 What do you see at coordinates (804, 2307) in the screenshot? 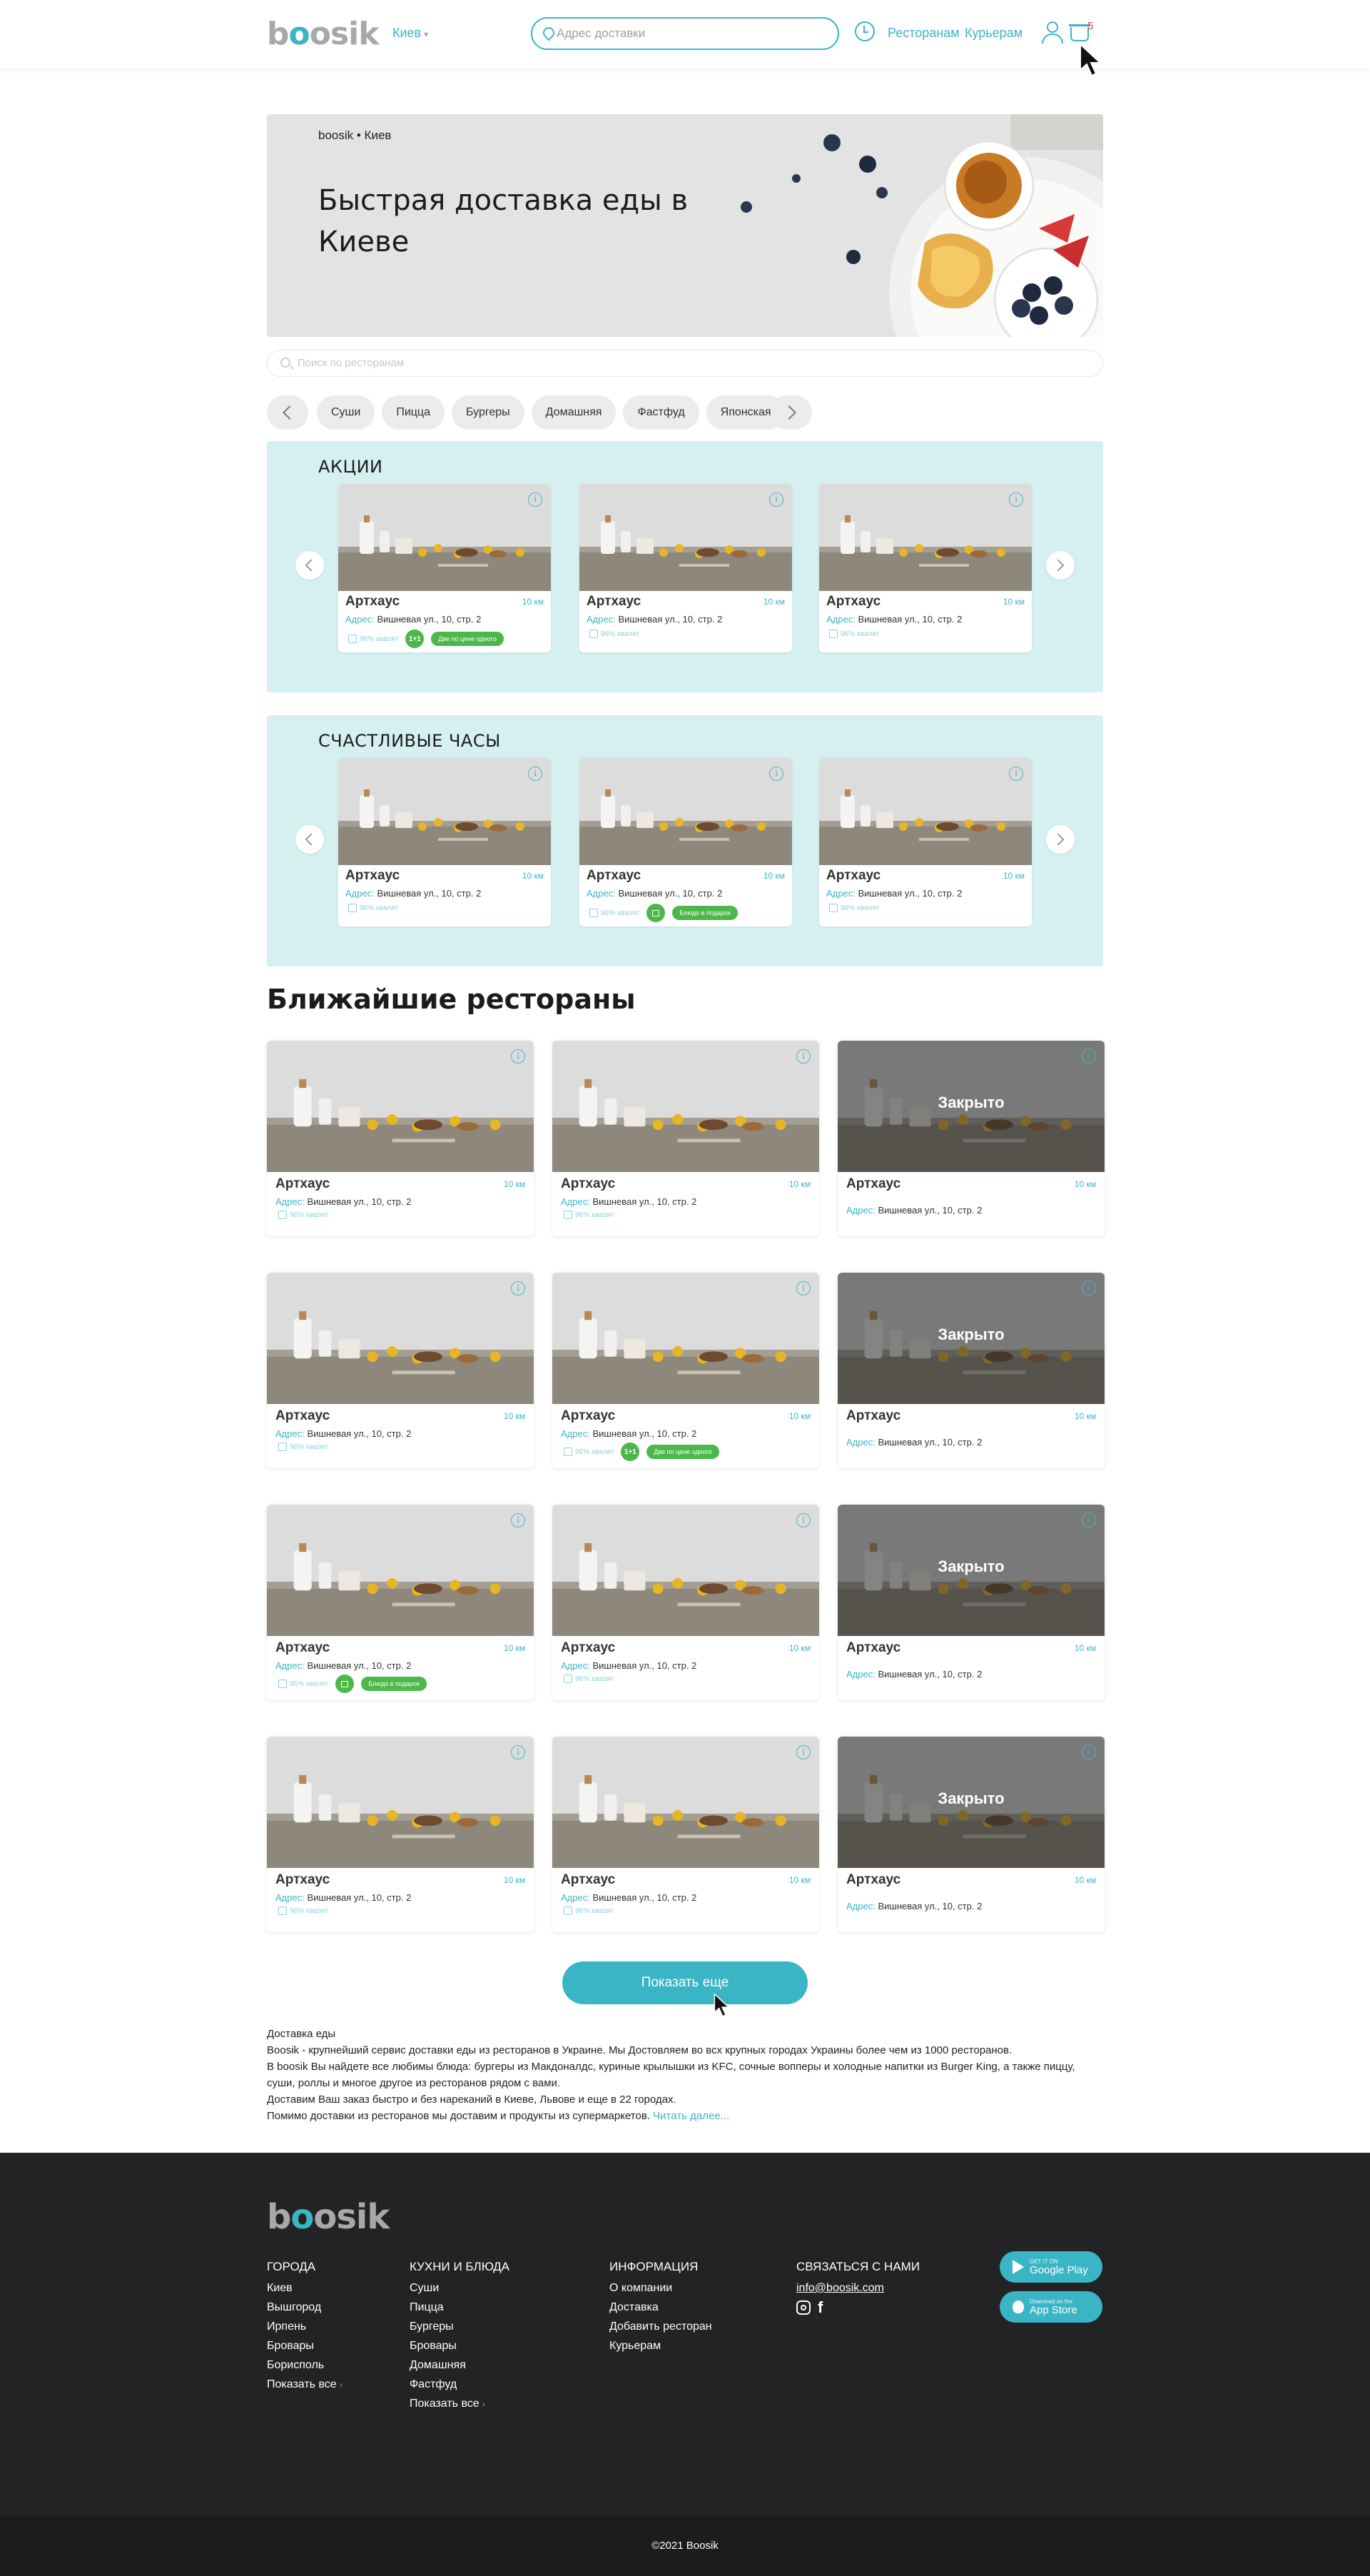
I see `instagram-icon` at bounding box center [804, 2307].